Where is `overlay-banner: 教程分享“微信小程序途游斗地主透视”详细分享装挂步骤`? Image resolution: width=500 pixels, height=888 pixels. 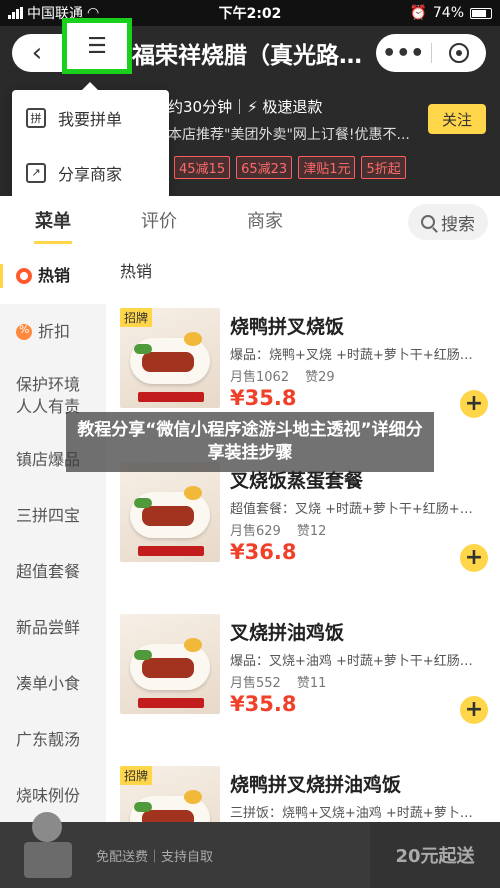
overlay-banner: 教程分享“微信小程序途游斗地主透视”详细分享装挂步骤 is located at coordinates (250, 442).